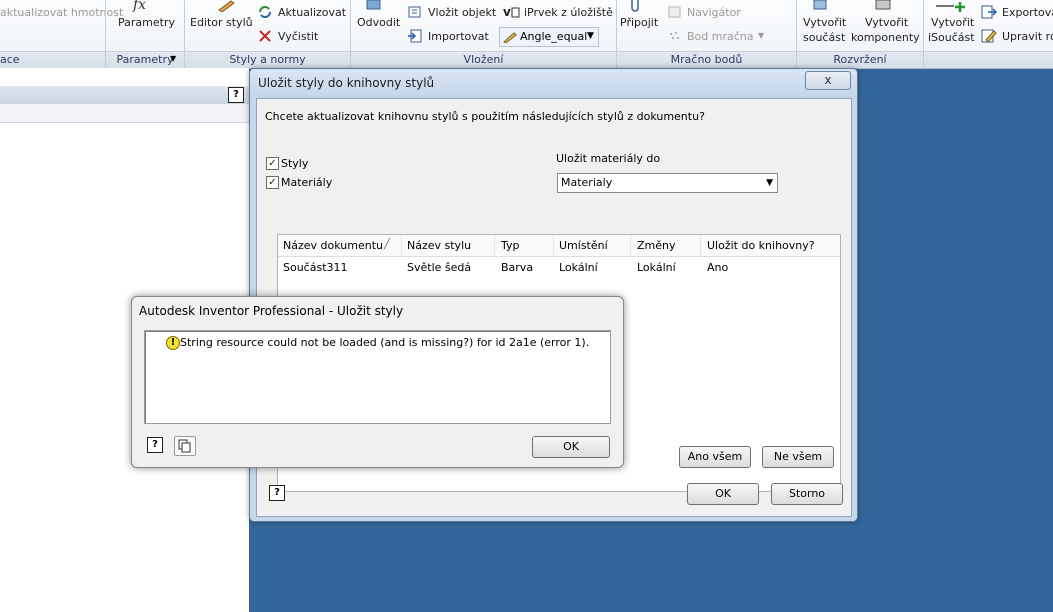 The height and width of the screenshot is (612, 1053). Describe the element at coordinates (989, 12) in the screenshot. I see `export-icon` at that location.